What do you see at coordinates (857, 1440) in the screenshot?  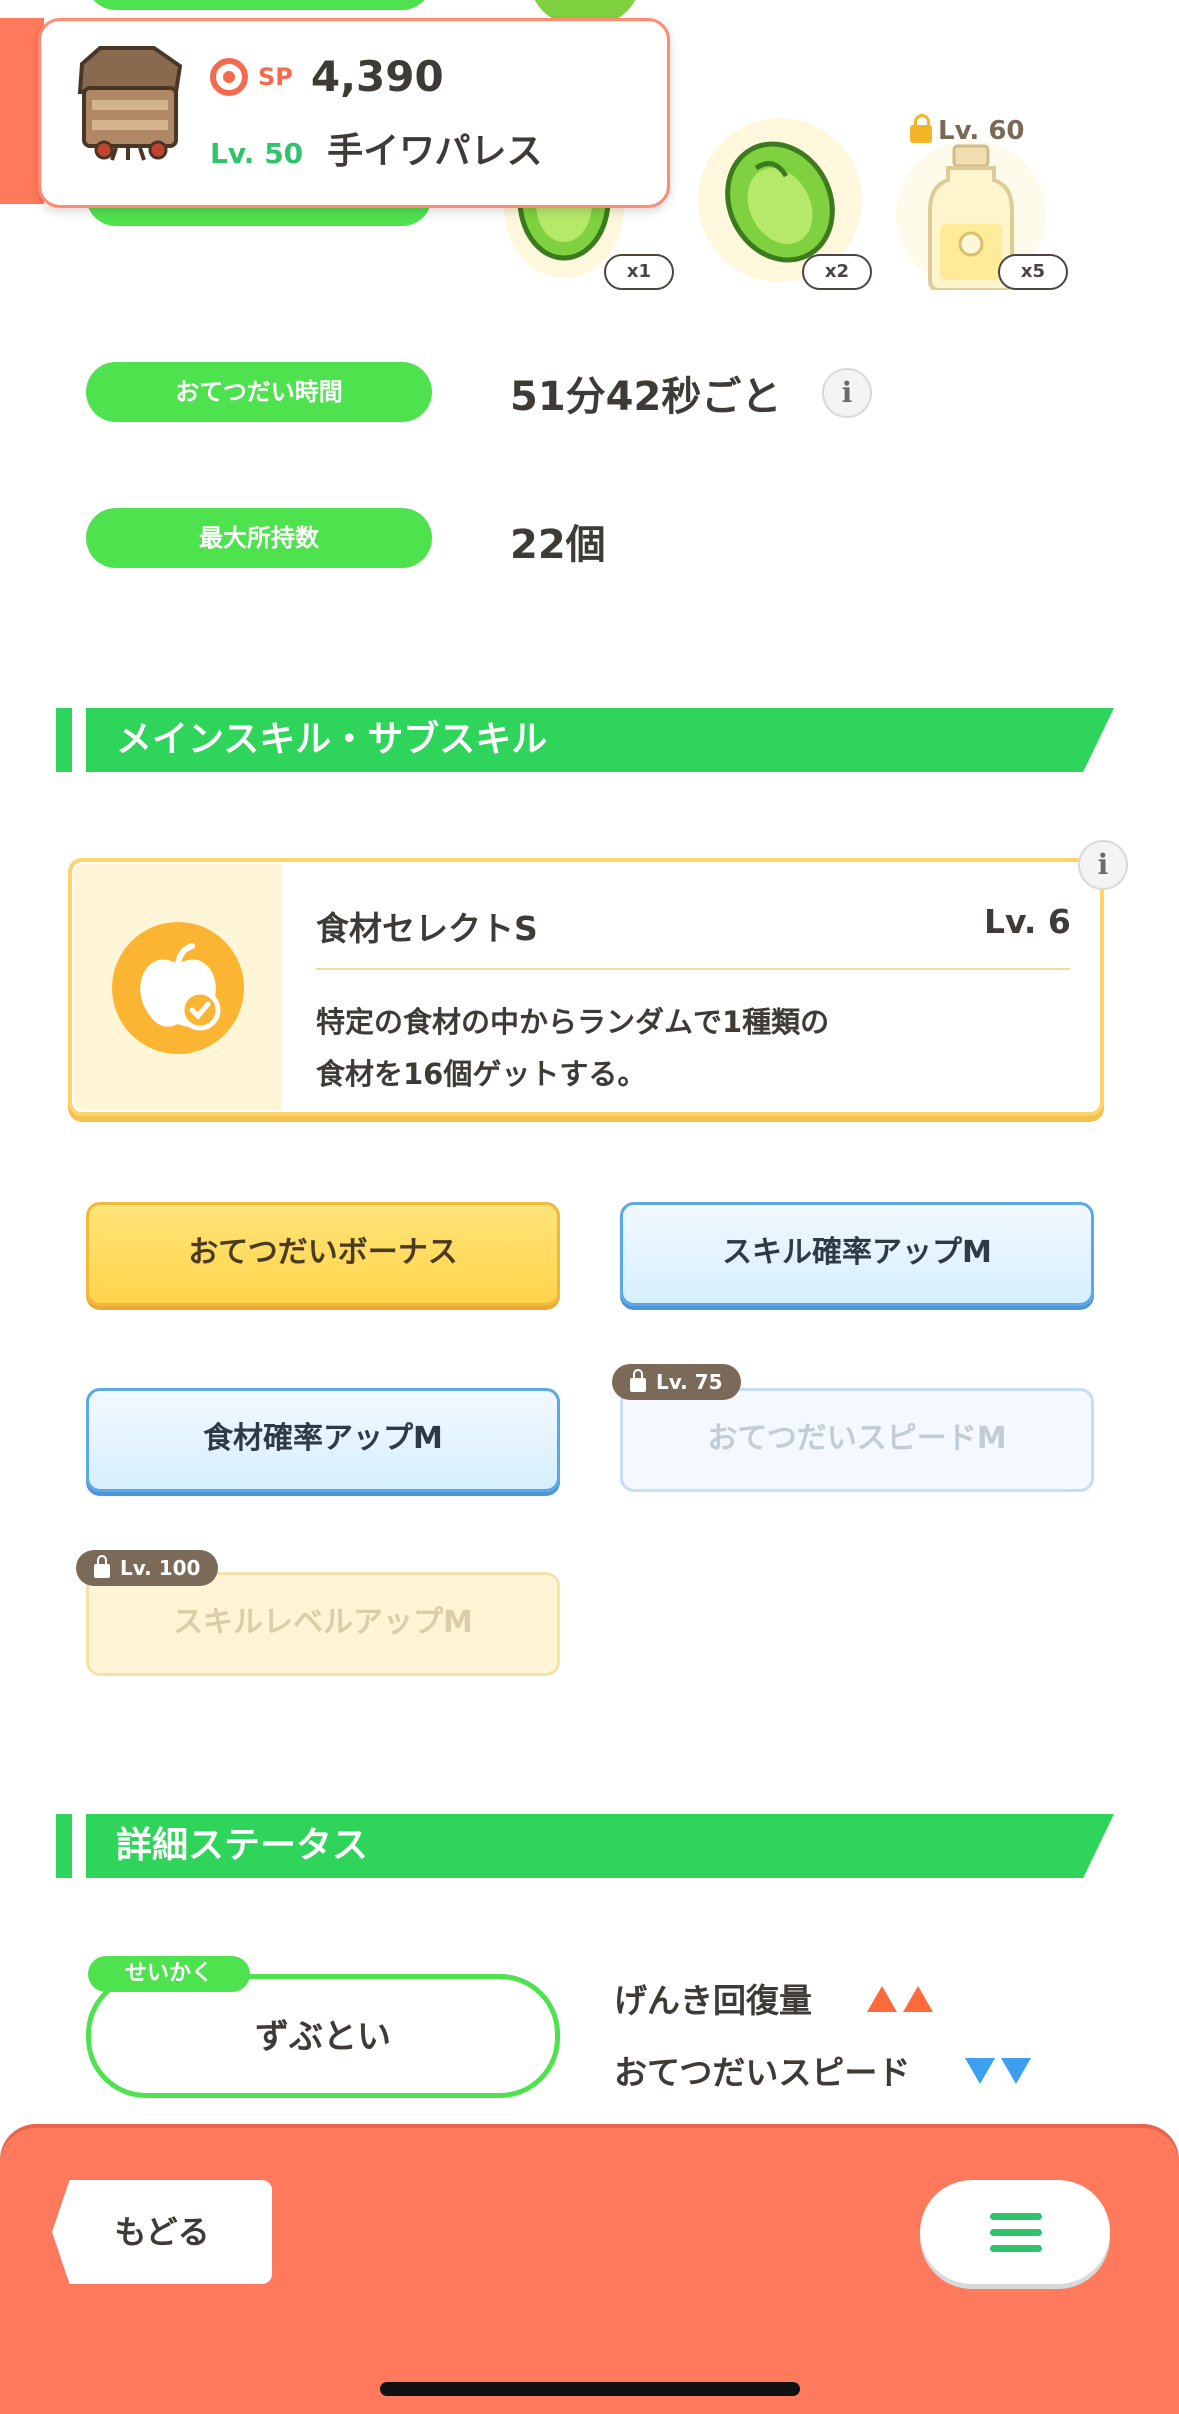 I see `sub-skill-4: おてつだいスピードM` at bounding box center [857, 1440].